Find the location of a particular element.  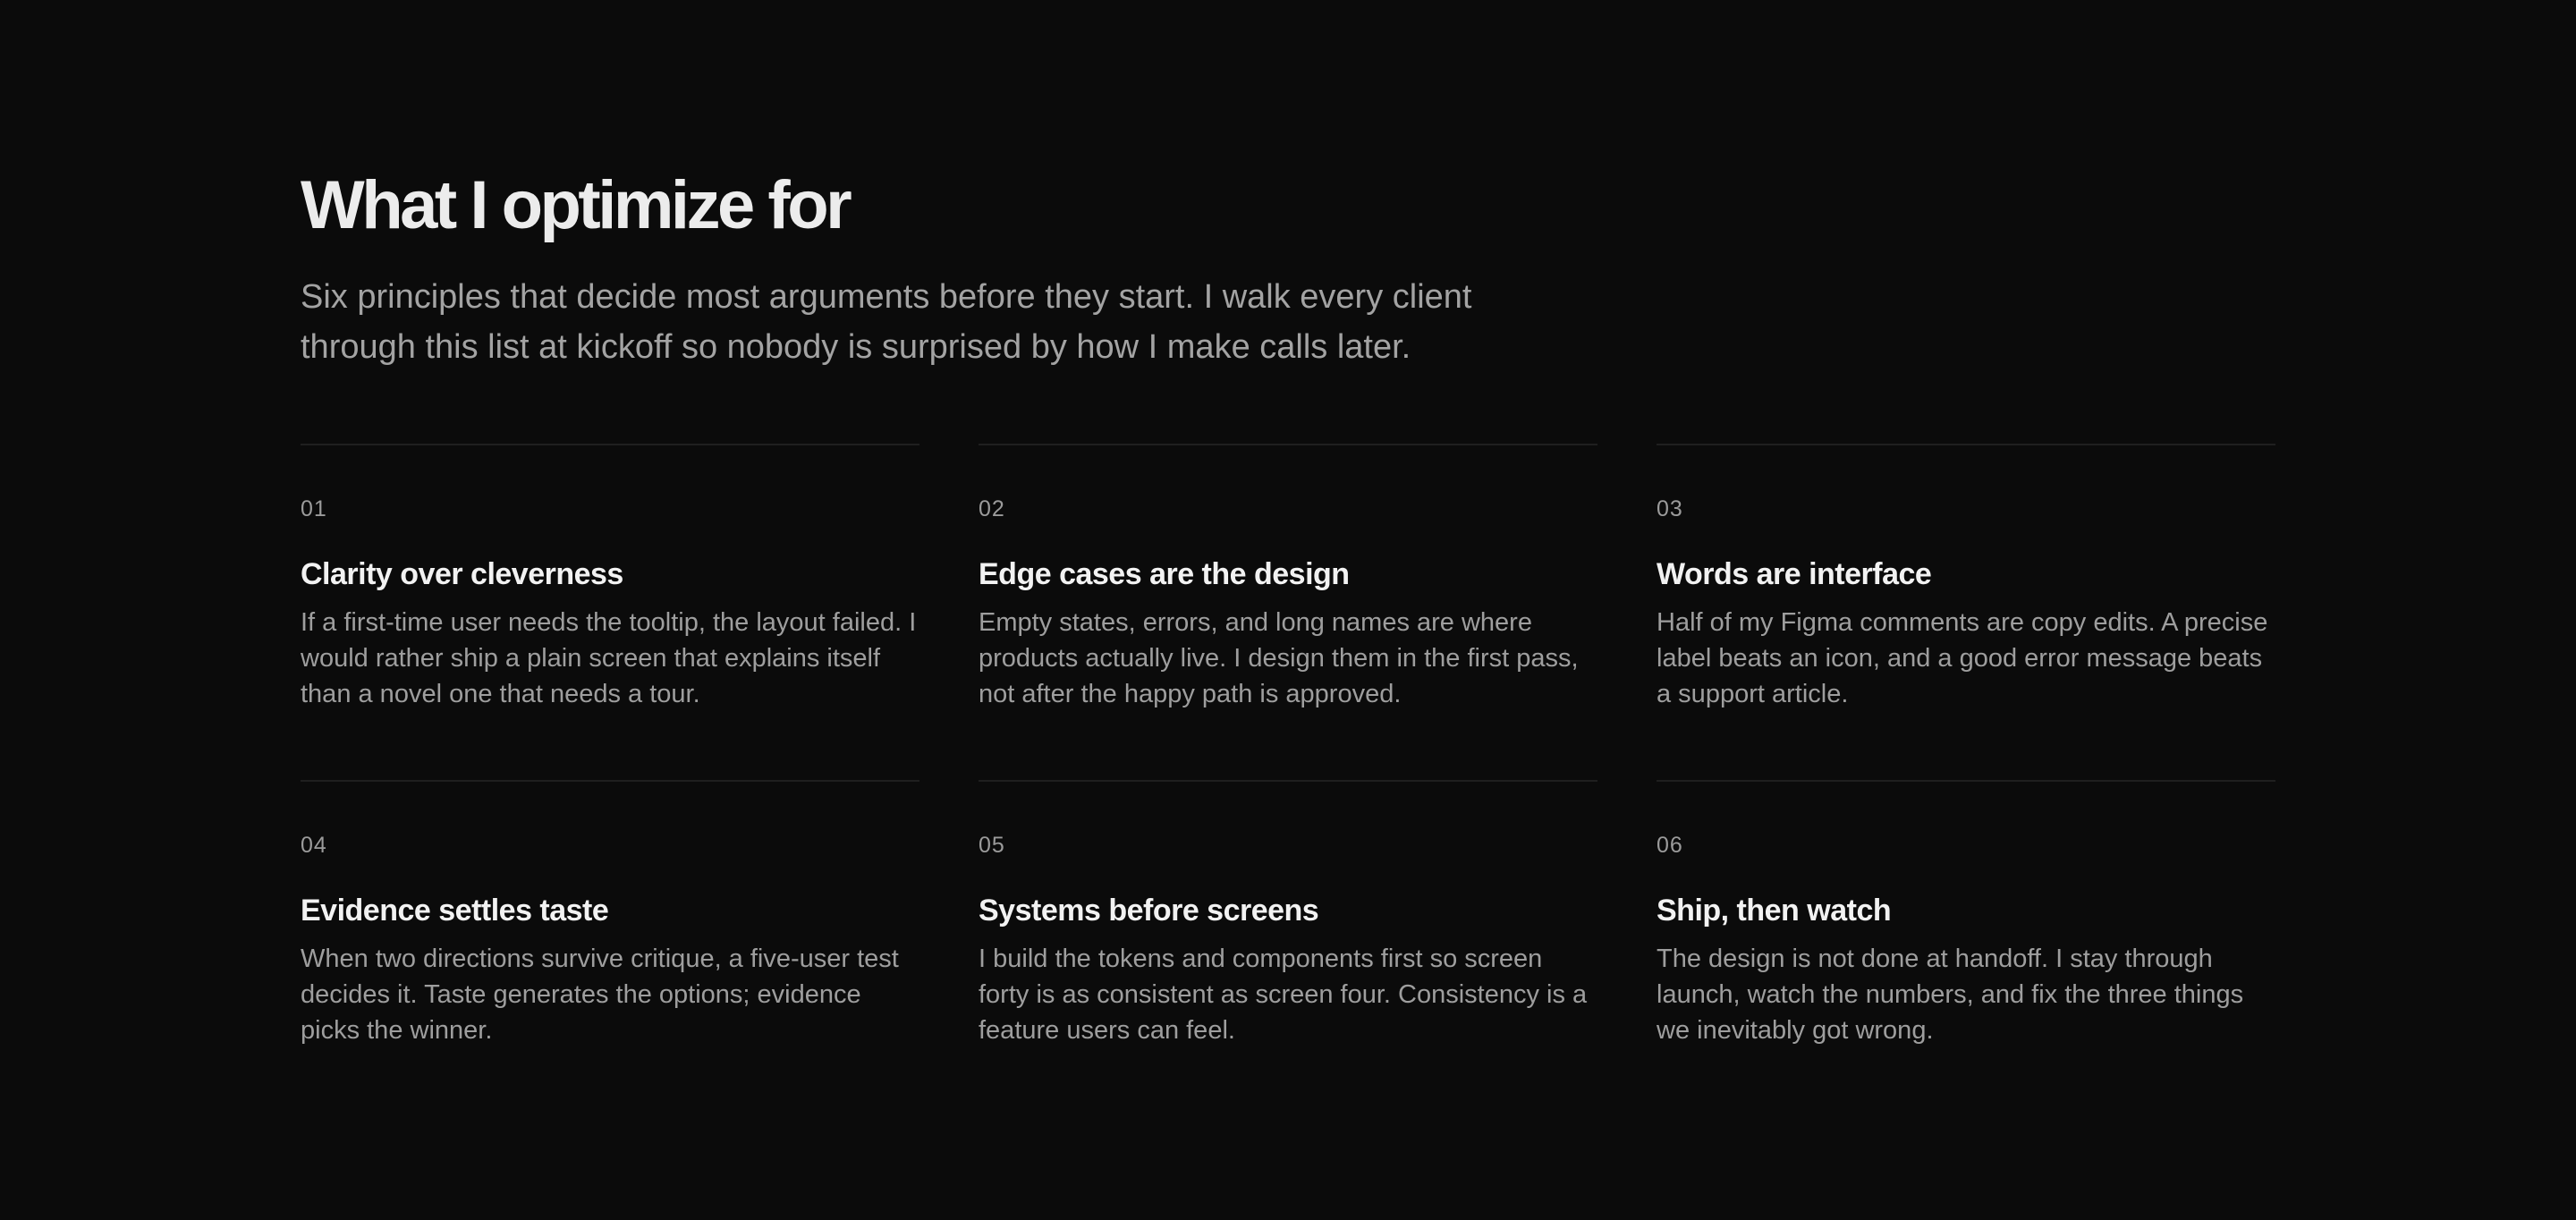

principle-number: 01 is located at coordinates (314, 508).